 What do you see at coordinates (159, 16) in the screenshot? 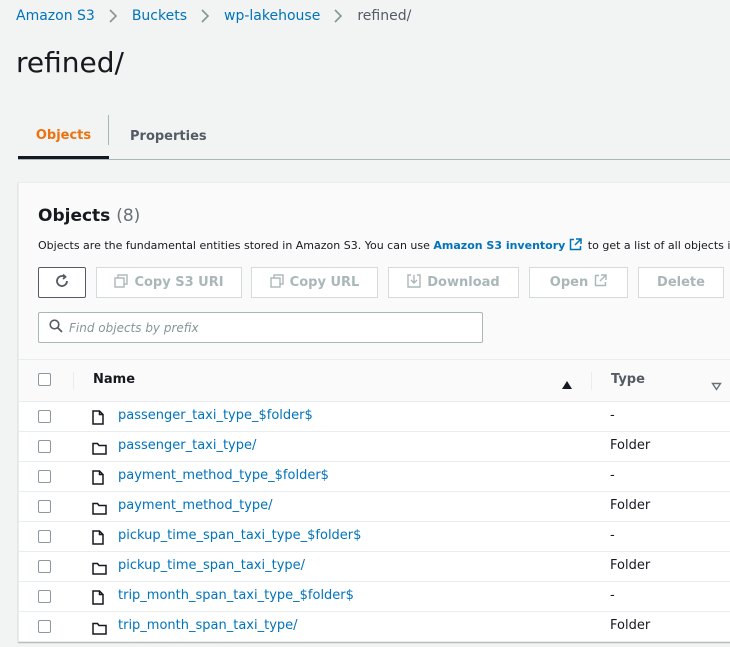
I see `breadcrumb-buckets: Buckets` at bounding box center [159, 16].